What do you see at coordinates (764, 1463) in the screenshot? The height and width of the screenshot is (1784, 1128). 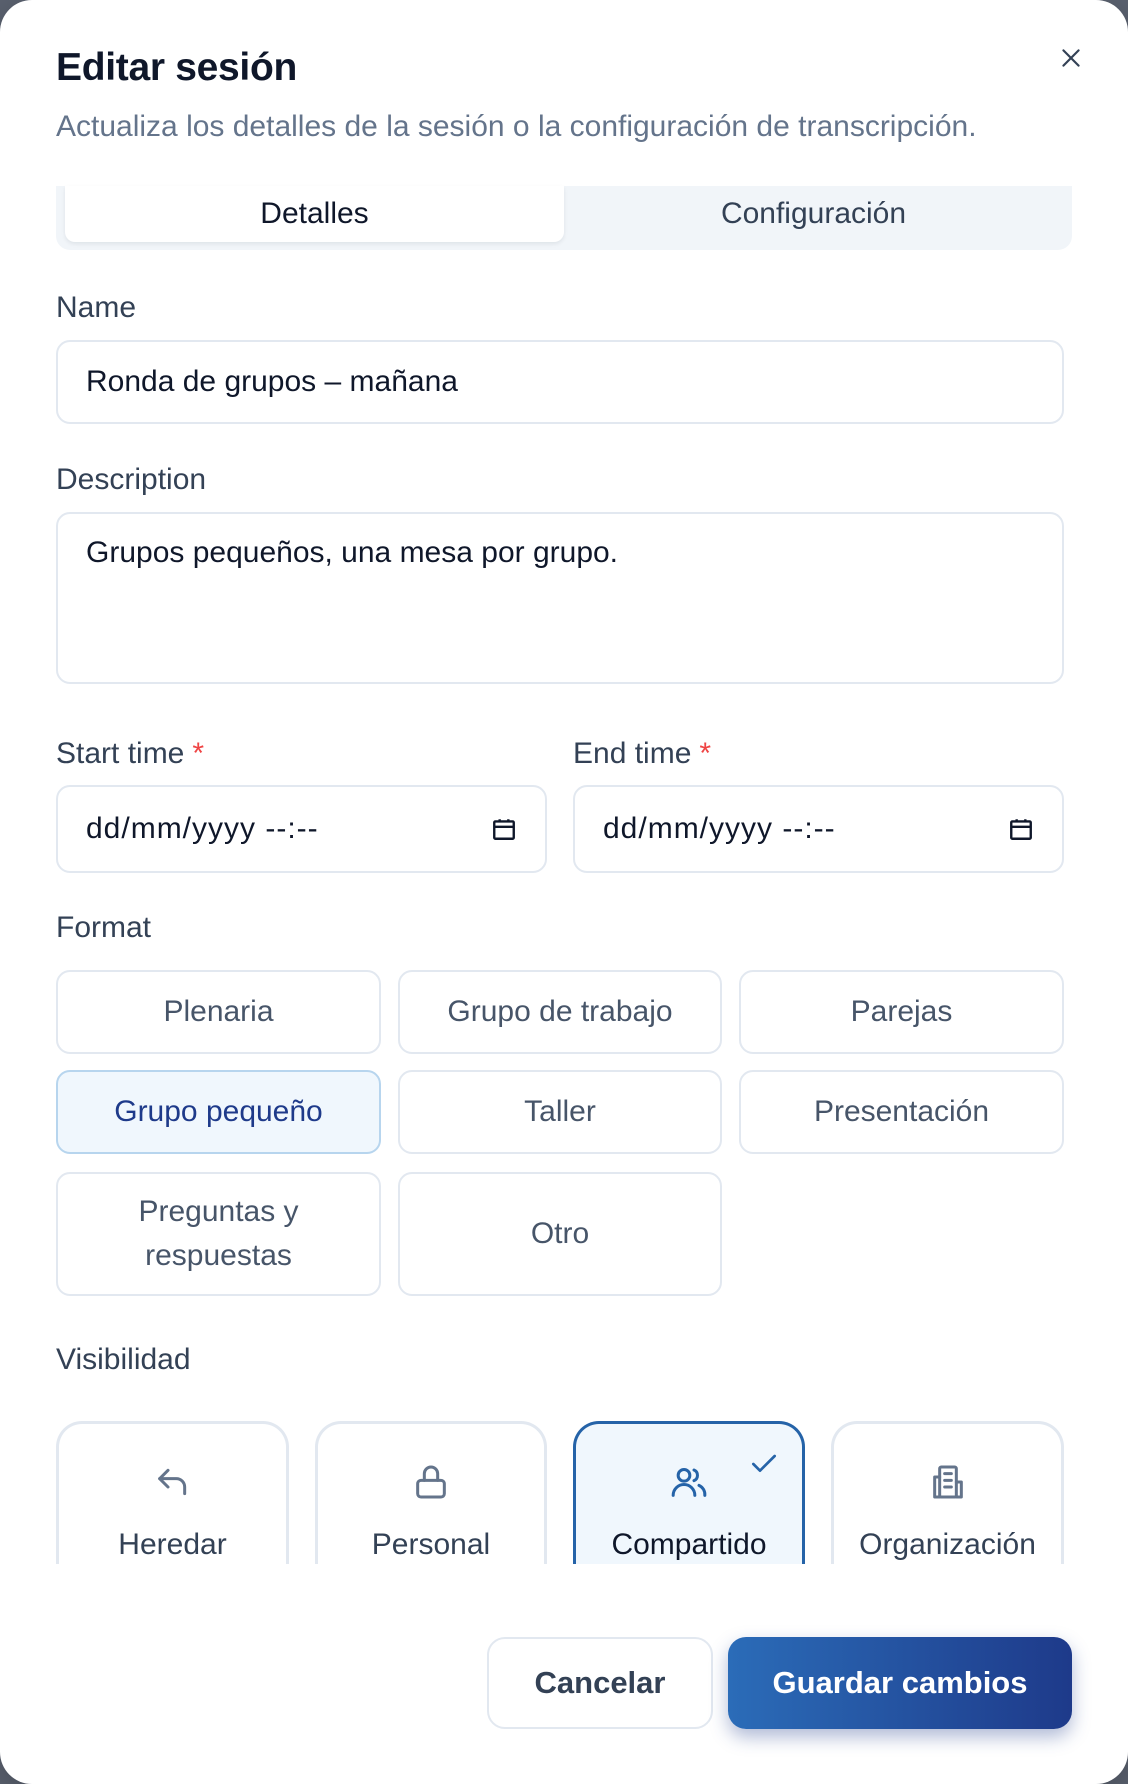 I see `check-icon` at bounding box center [764, 1463].